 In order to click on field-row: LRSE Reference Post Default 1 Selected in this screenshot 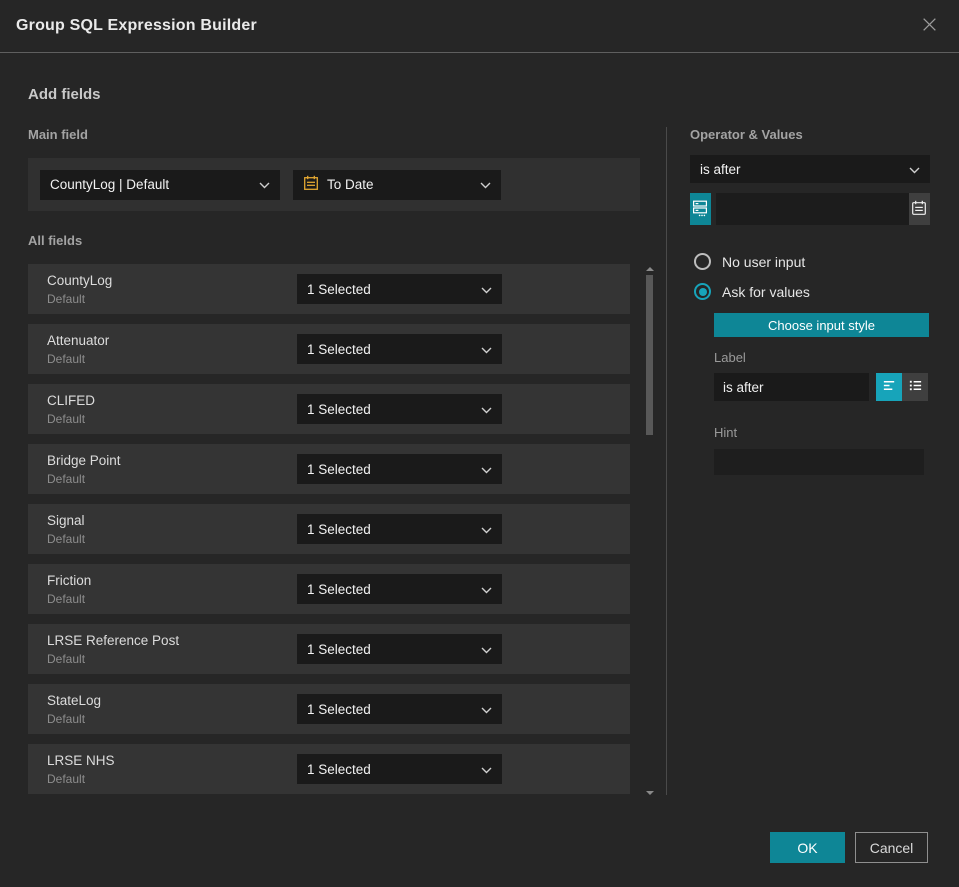, I will do `click(329, 649)`.